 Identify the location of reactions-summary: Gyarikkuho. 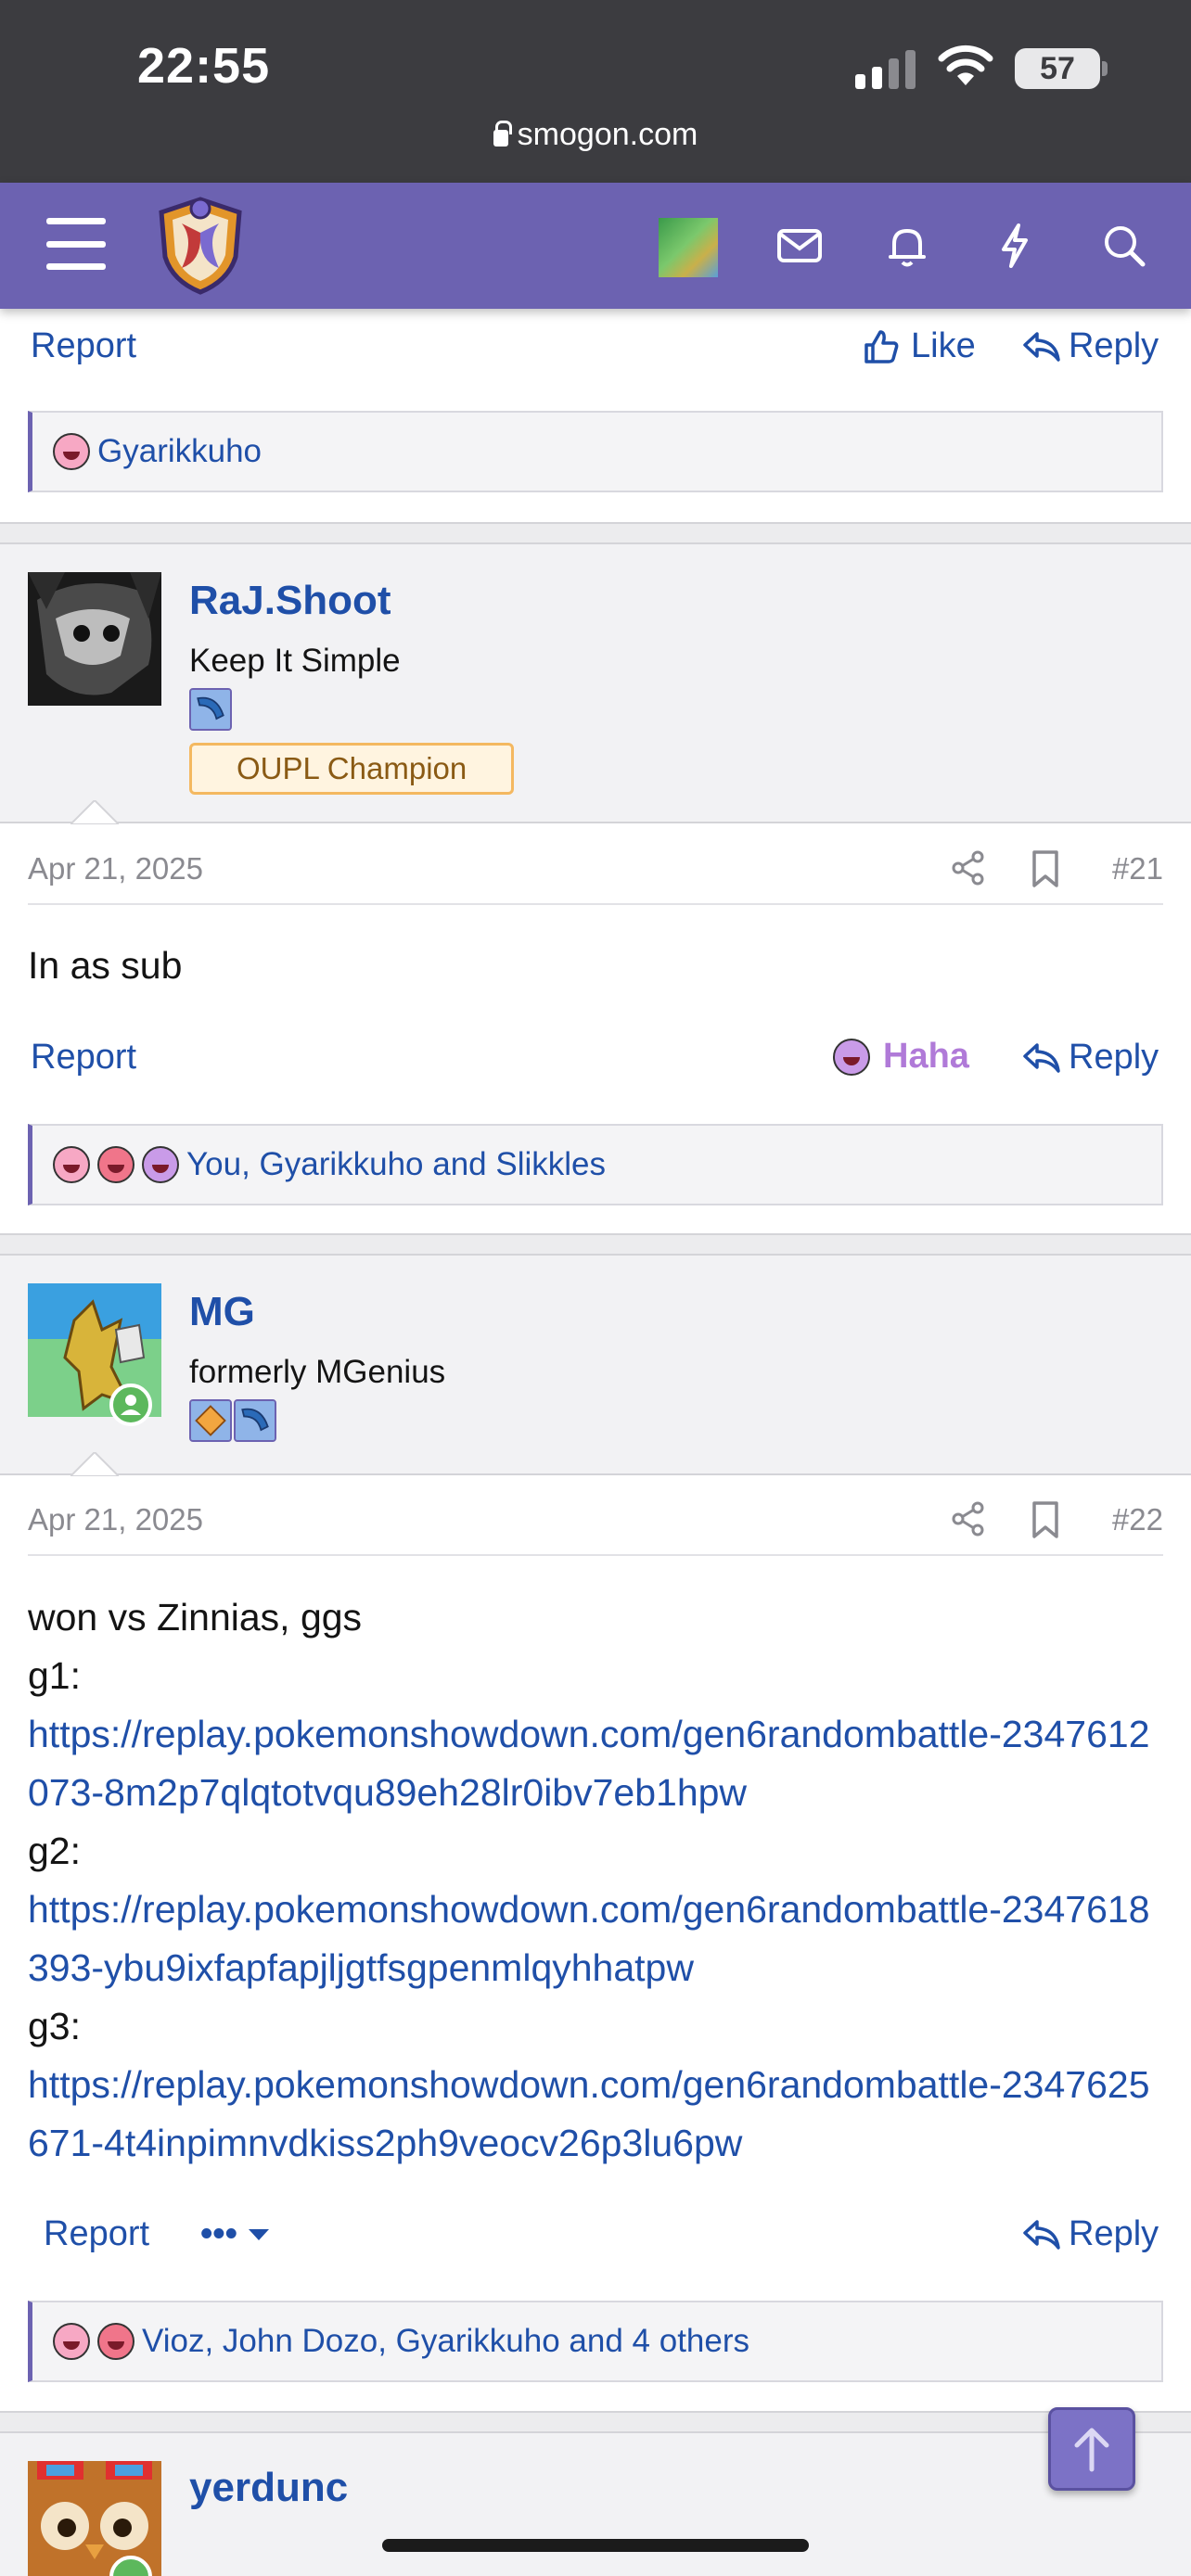
(180, 451).